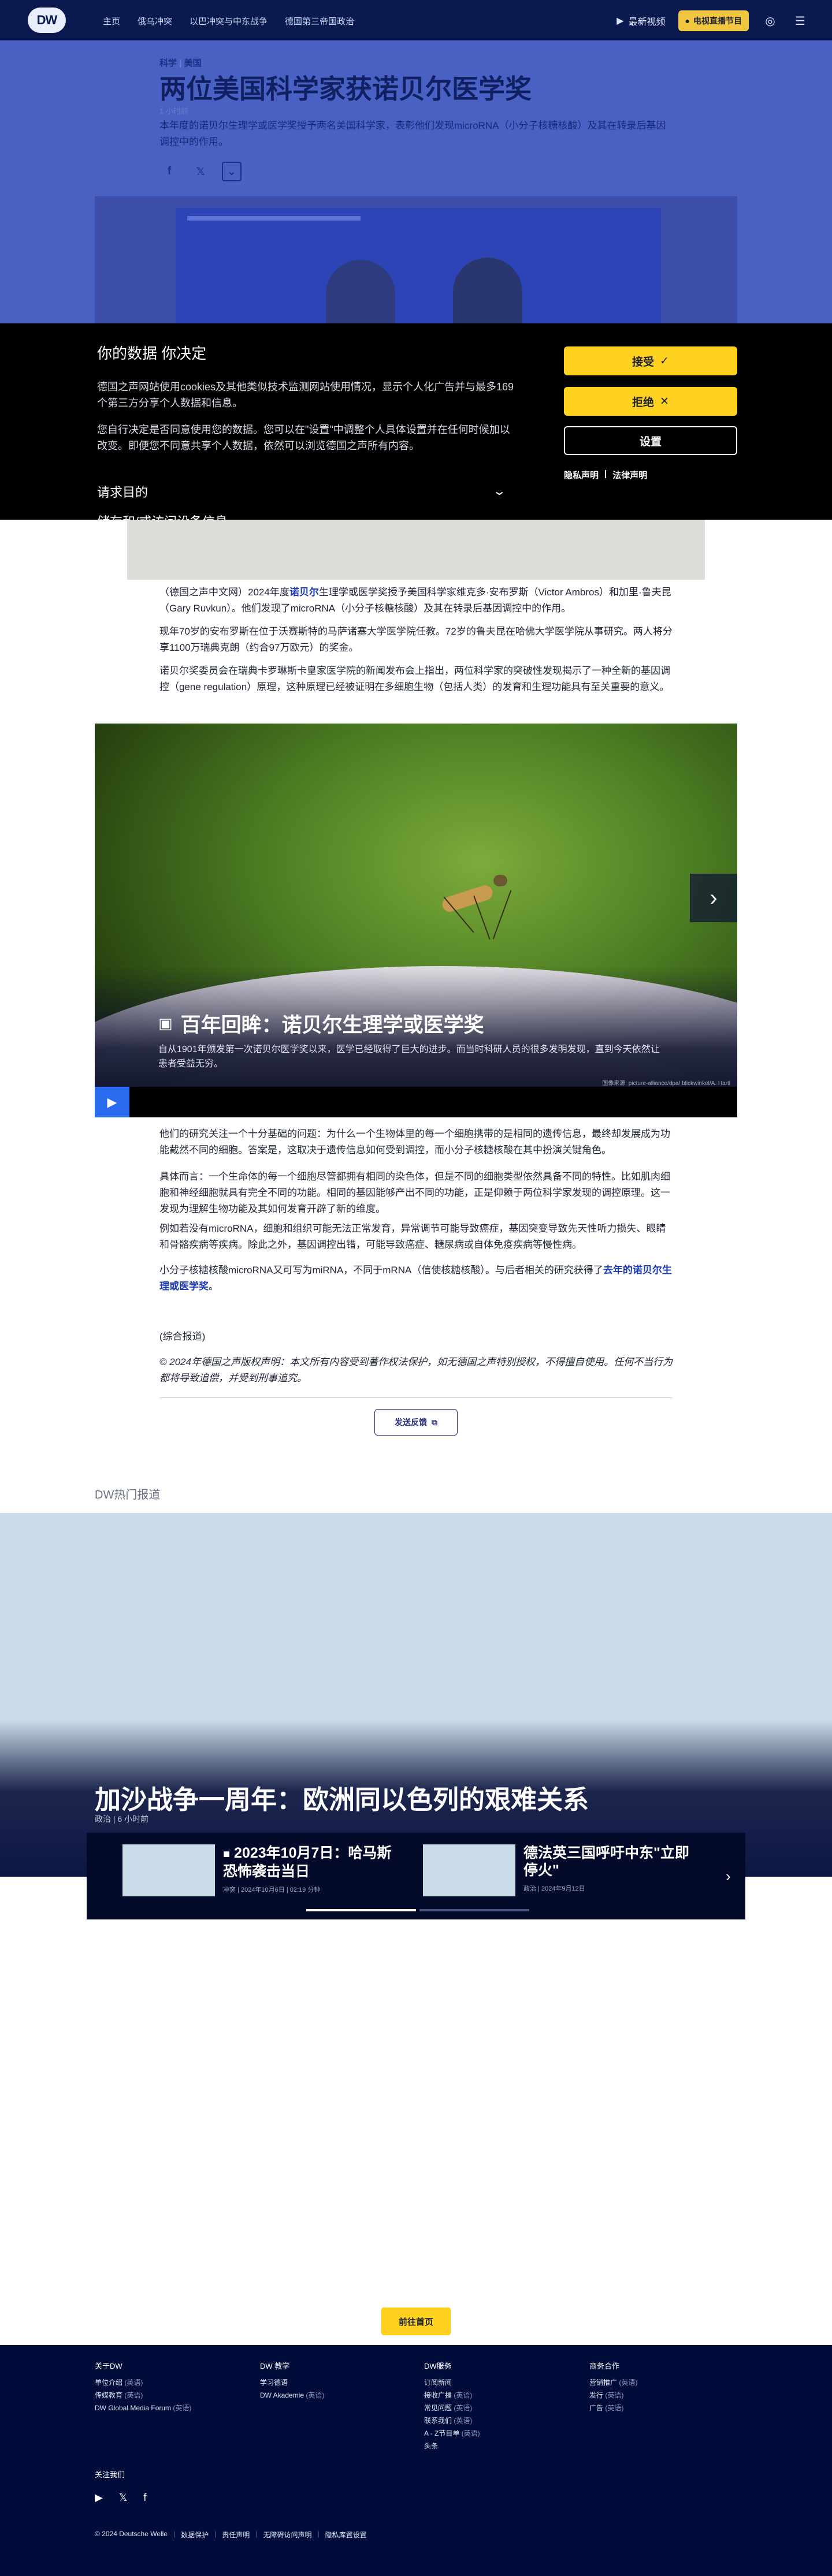  I want to click on portrait-left, so click(360, 291).